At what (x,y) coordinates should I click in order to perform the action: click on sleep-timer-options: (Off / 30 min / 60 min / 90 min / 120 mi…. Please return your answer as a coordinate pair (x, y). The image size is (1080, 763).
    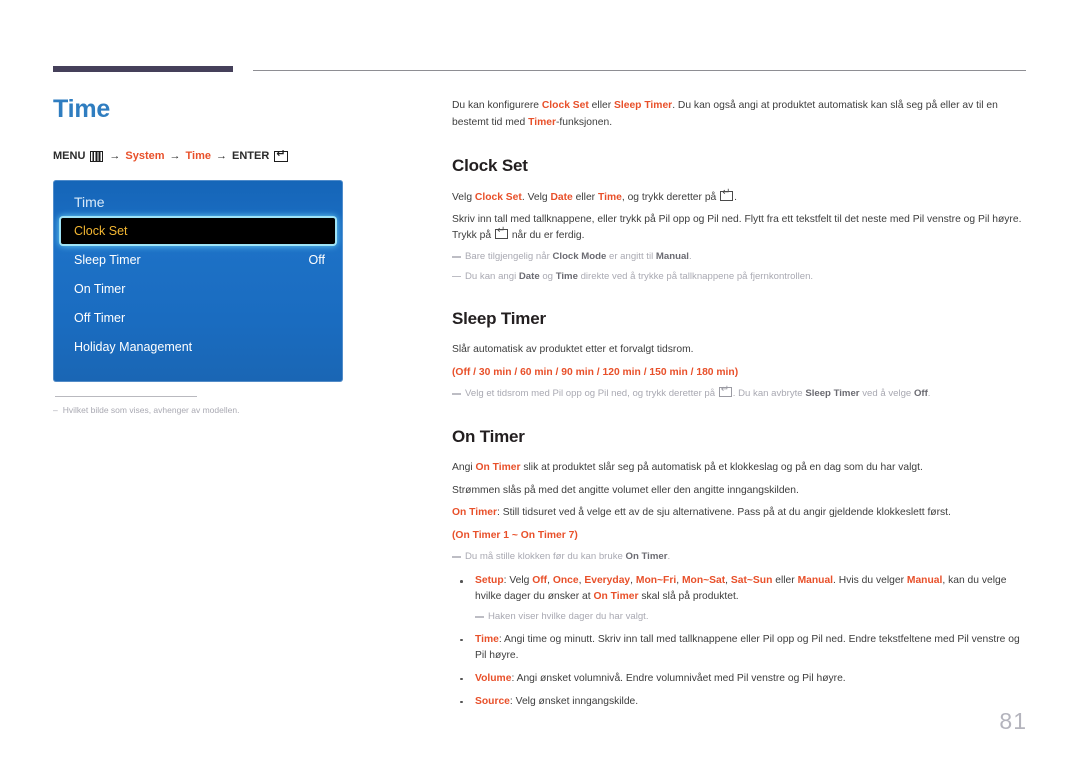
    Looking at the image, I should click on (595, 372).